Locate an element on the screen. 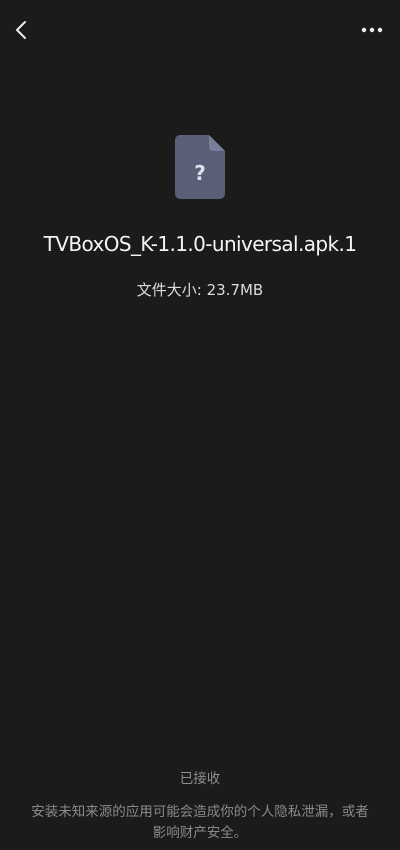  question-mark-glyph: ? is located at coordinates (200, 173).